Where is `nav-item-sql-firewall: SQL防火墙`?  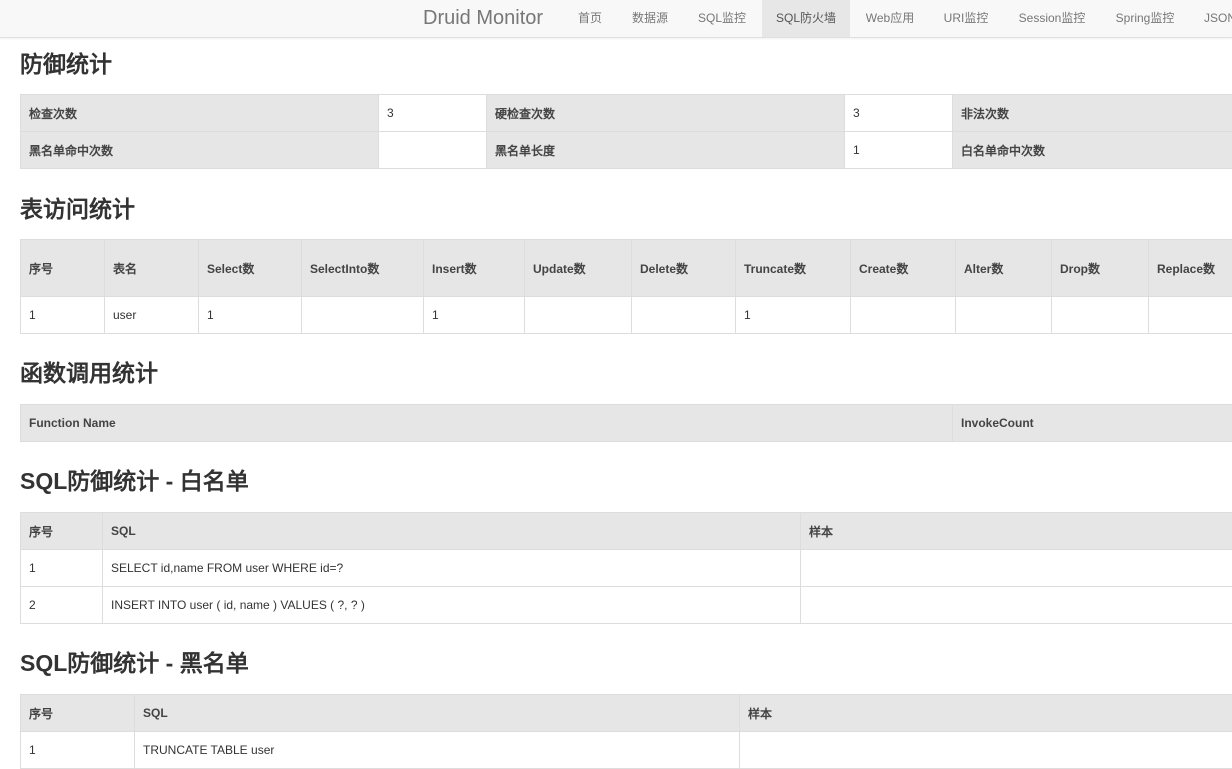
nav-item-sql-firewall: SQL防火墙 is located at coordinates (806, 18).